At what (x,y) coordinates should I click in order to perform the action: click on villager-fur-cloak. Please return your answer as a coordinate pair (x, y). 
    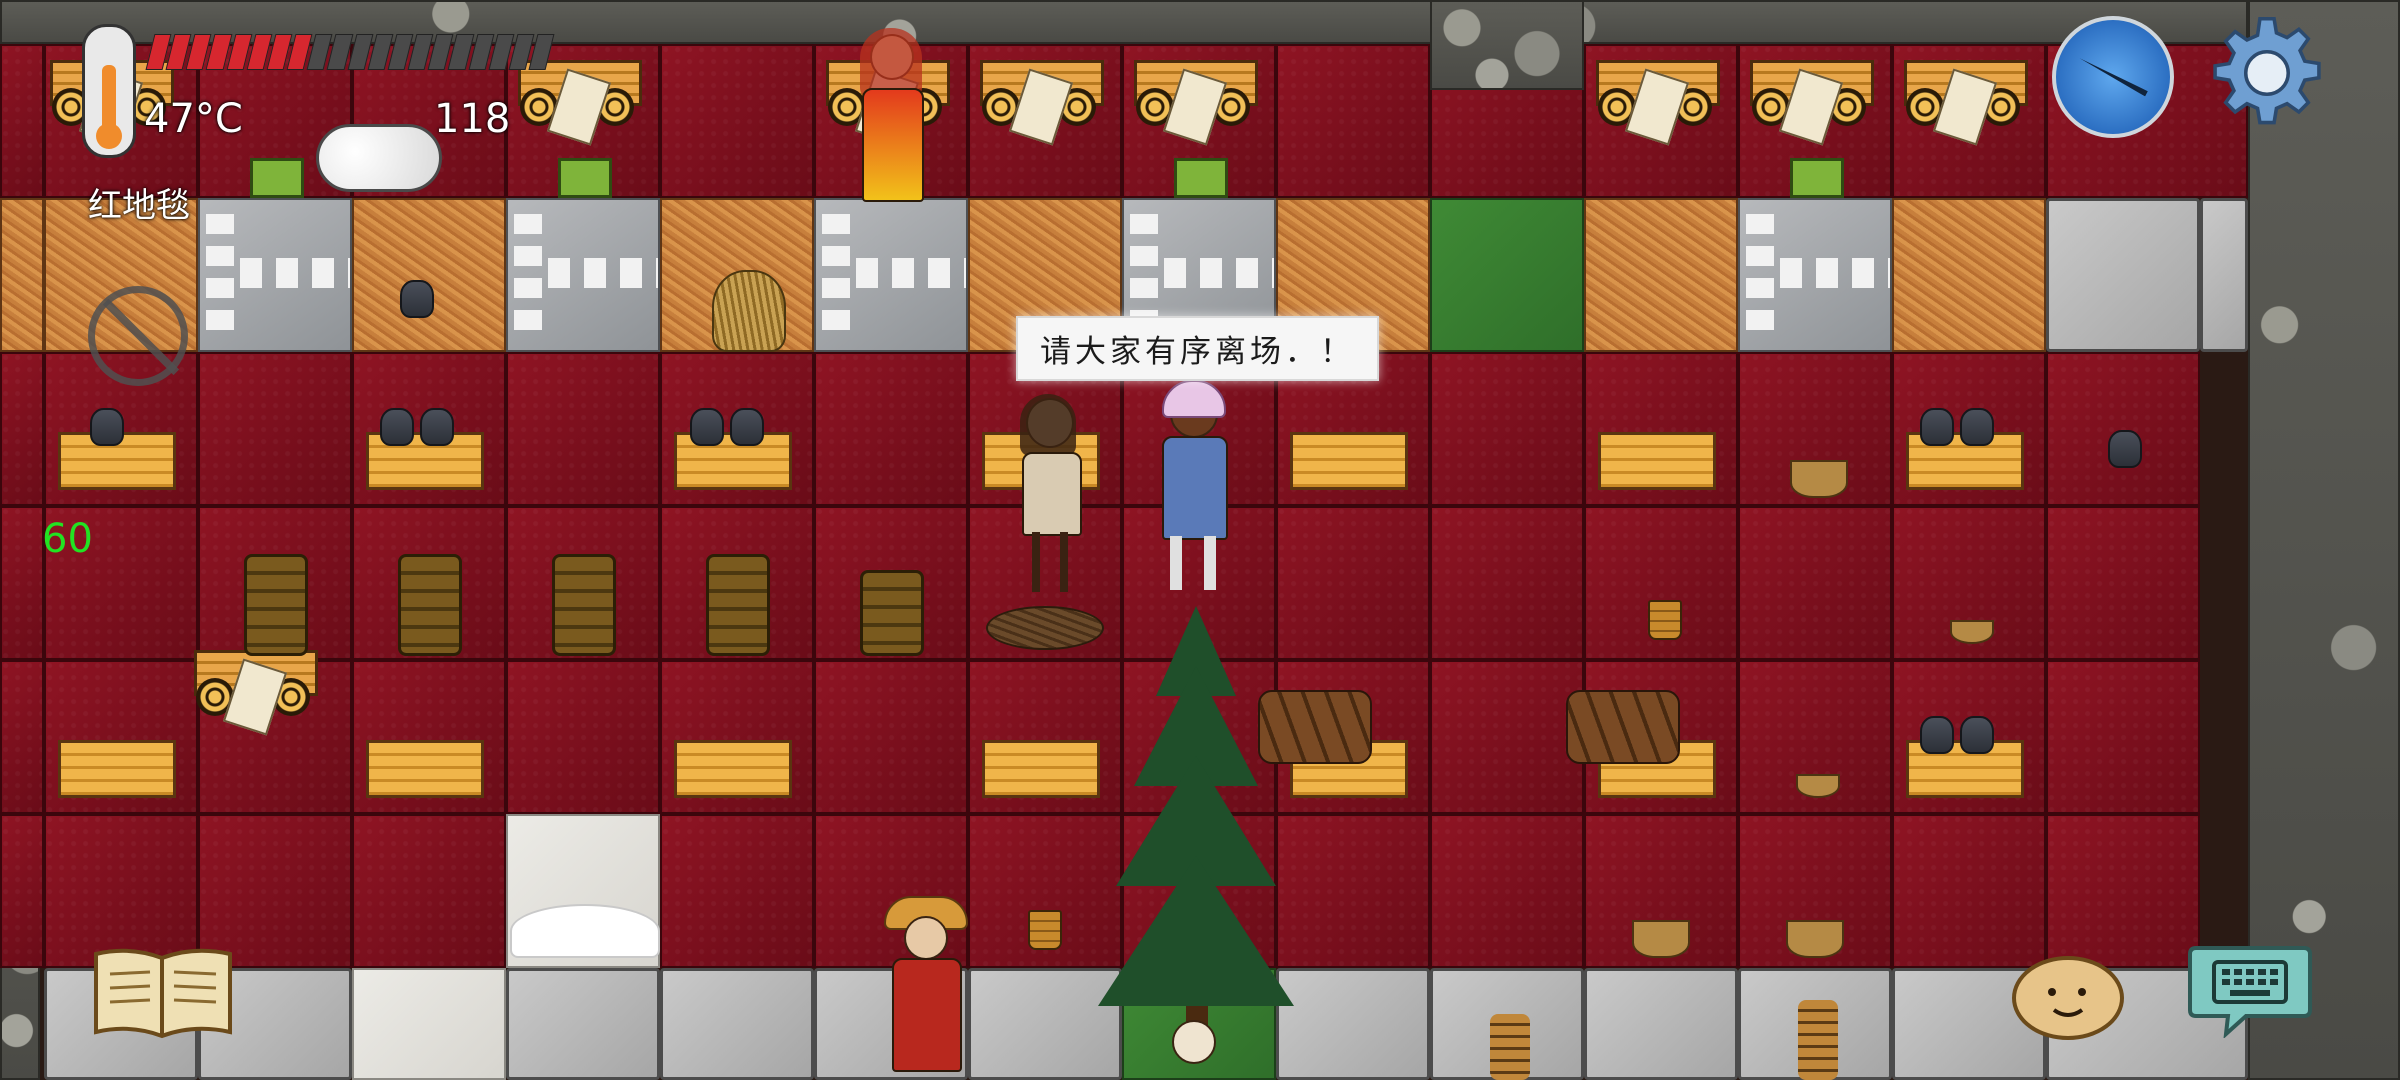
    Looking at the image, I should click on (1050, 495).